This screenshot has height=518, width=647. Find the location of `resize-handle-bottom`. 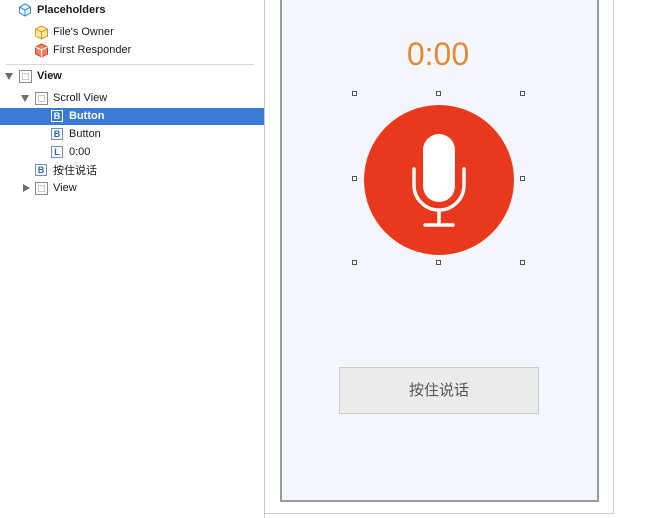

resize-handle-bottom is located at coordinates (438, 262).